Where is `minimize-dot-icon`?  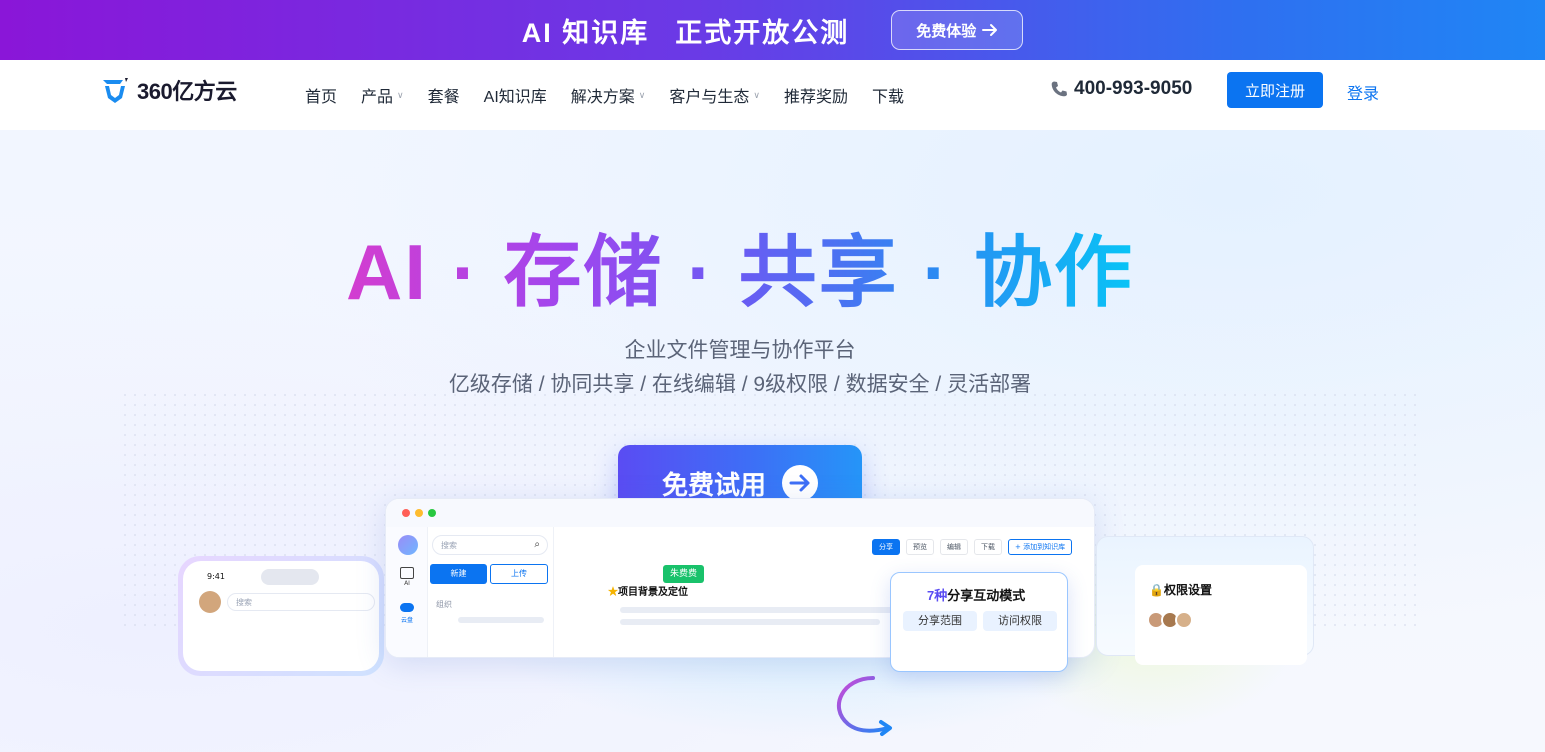
minimize-dot-icon is located at coordinates (419, 513).